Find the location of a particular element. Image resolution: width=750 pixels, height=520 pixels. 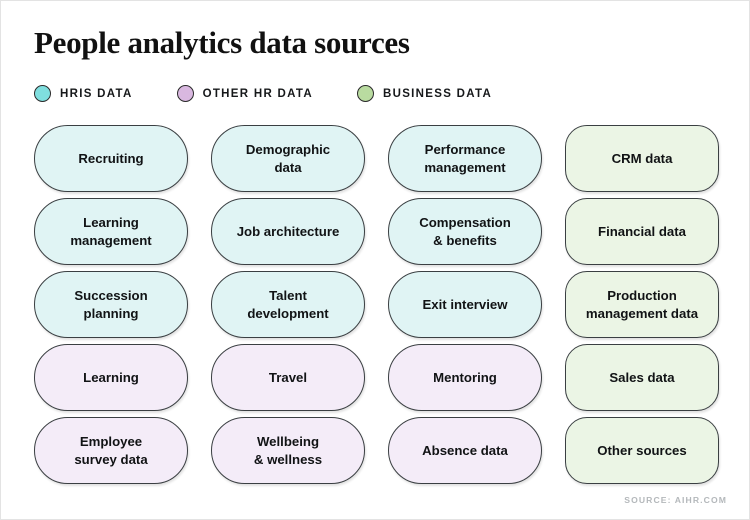

legend-item-business: BUSINESS DATA is located at coordinates (424, 93).